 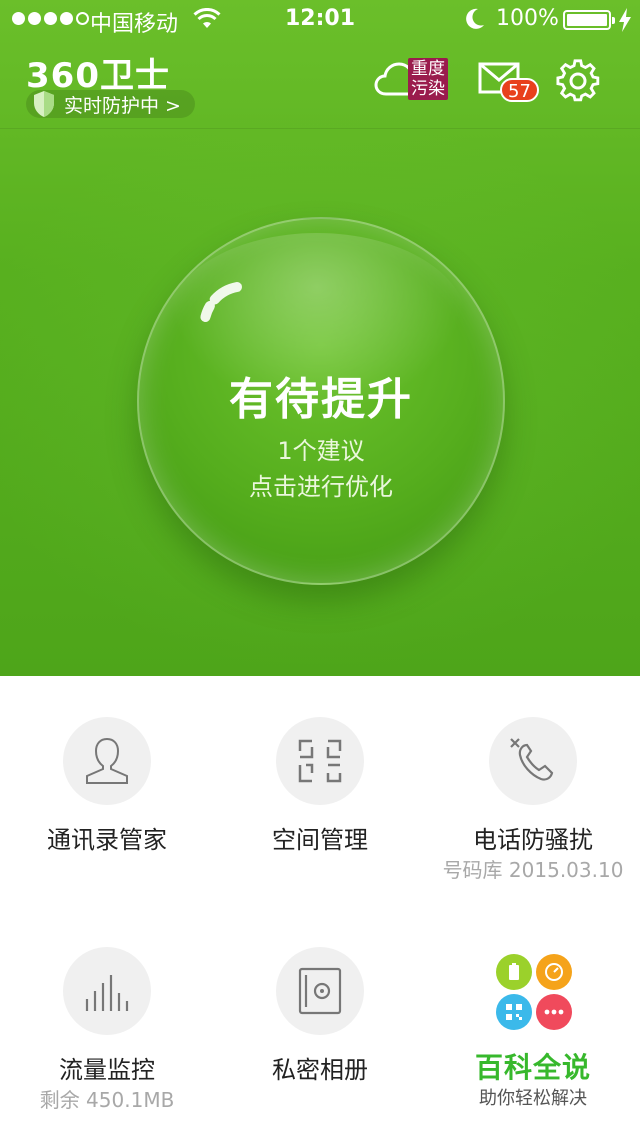 I want to click on optimize-hint: 点击进行优化, so click(x=321, y=487).